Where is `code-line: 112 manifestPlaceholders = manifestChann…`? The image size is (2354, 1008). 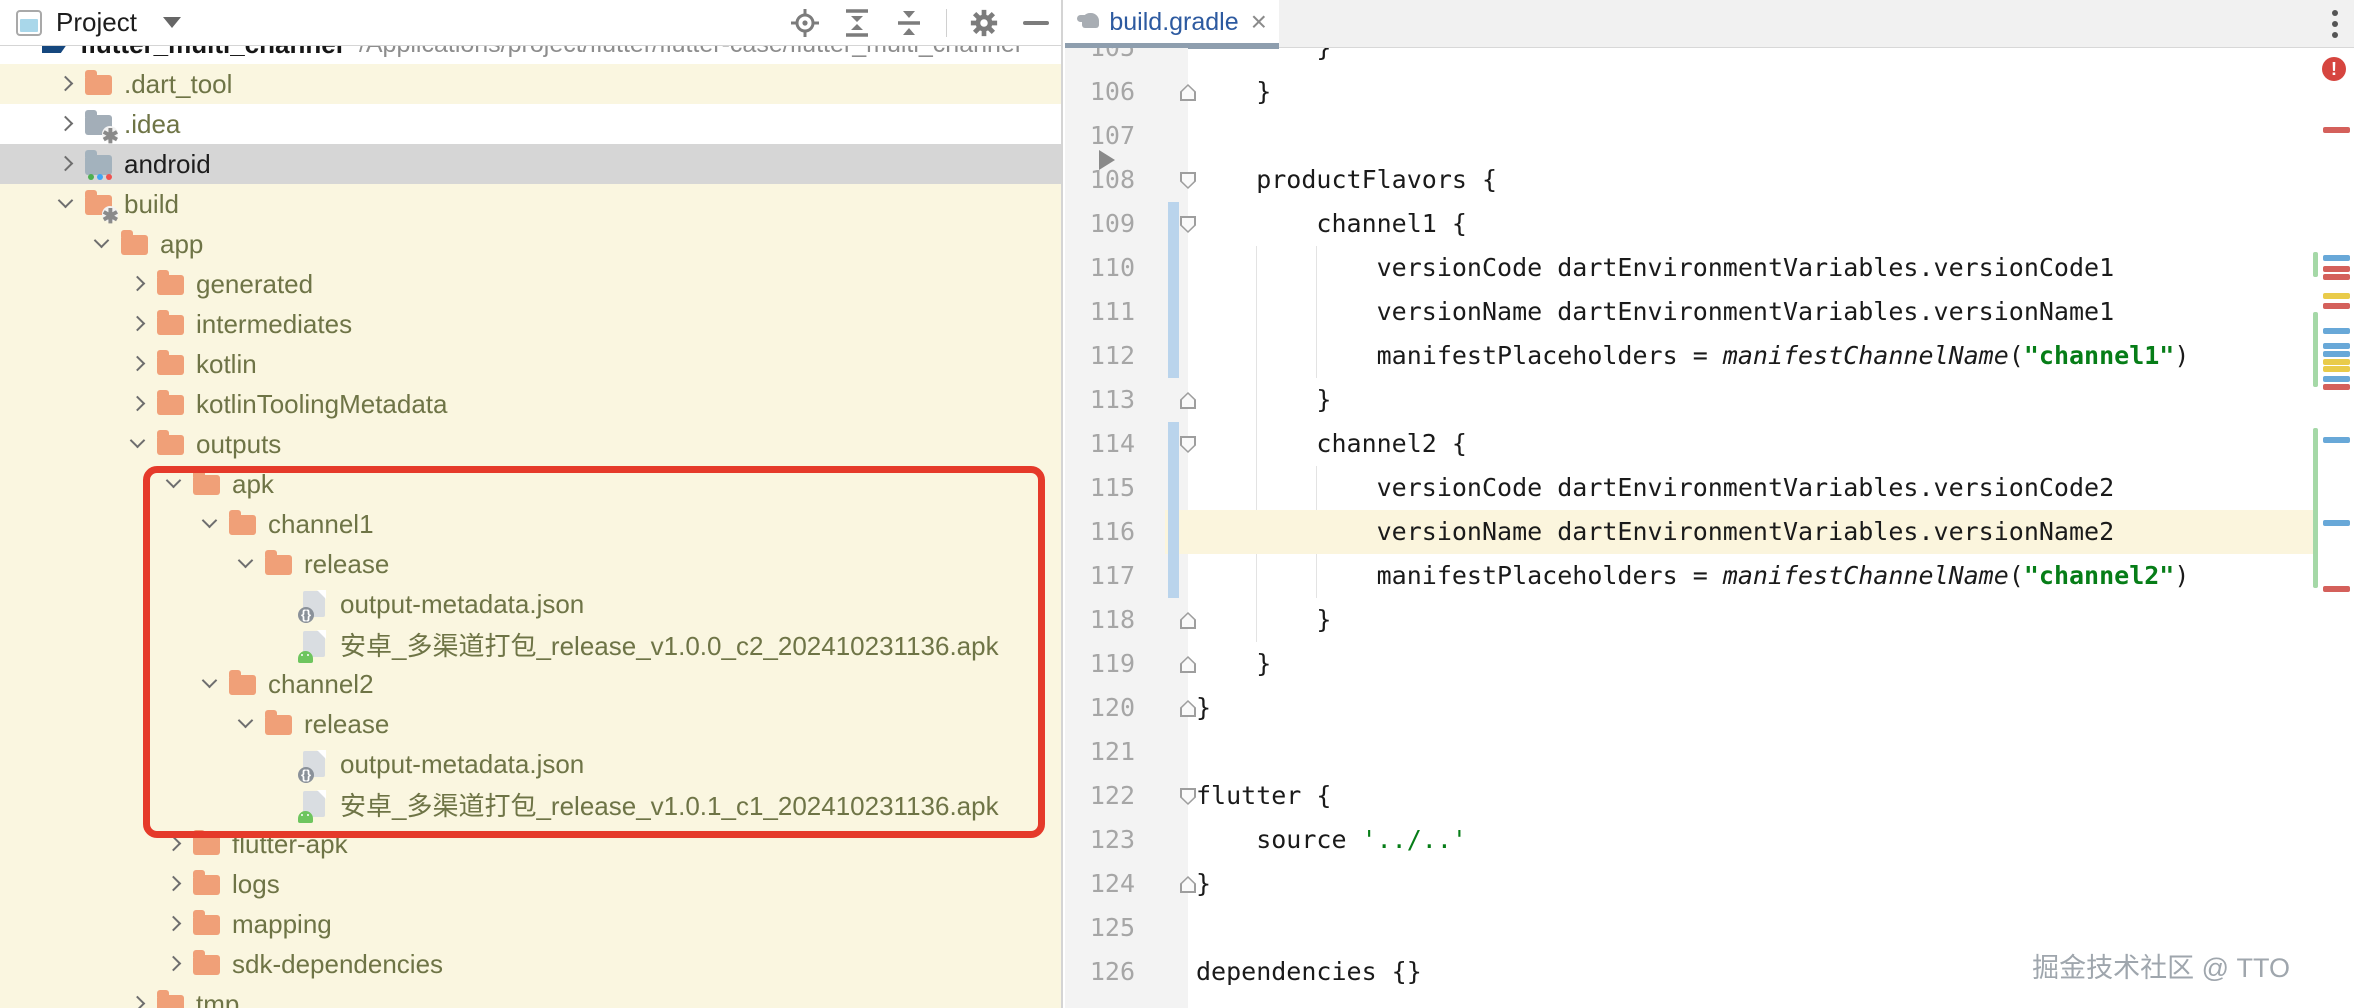 code-line: 112 manifestPlaceholders = manifestChann… is located at coordinates (1709, 356).